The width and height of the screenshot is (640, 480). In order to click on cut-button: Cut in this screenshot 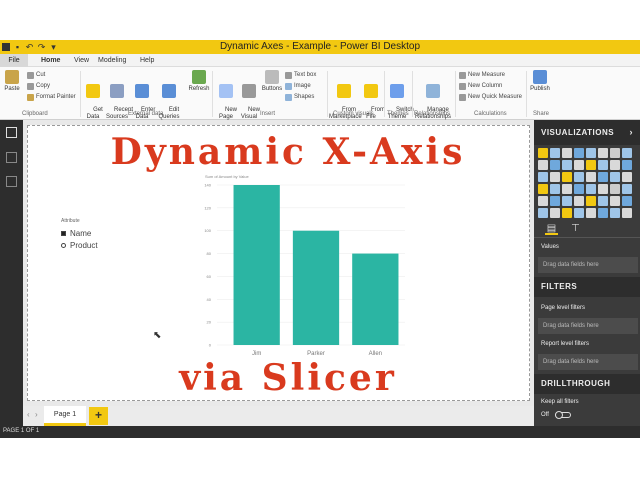, I will do `click(36, 75)`.